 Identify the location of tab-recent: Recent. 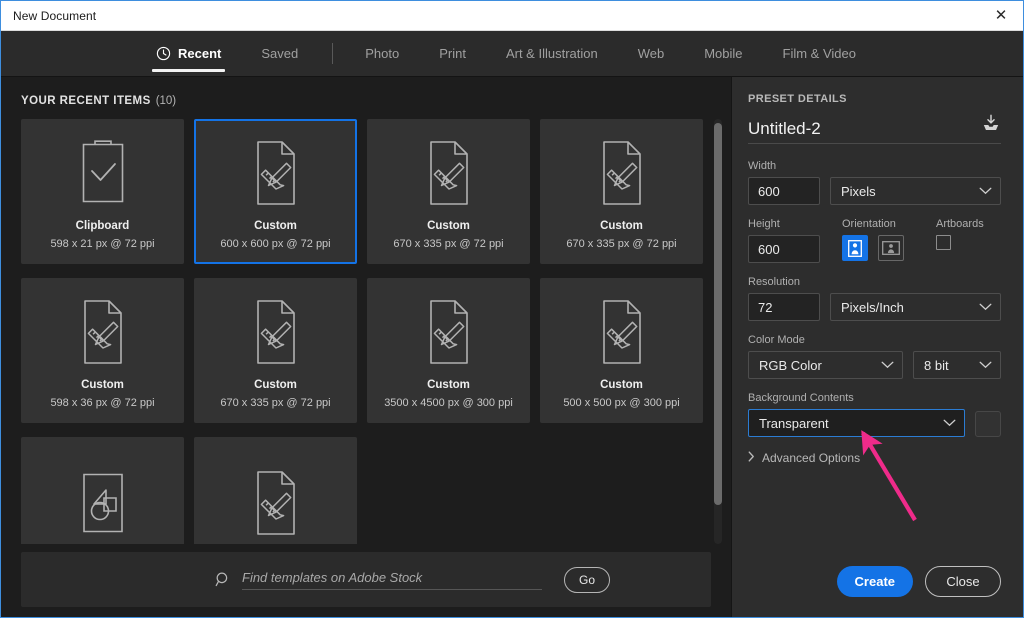
(188, 53).